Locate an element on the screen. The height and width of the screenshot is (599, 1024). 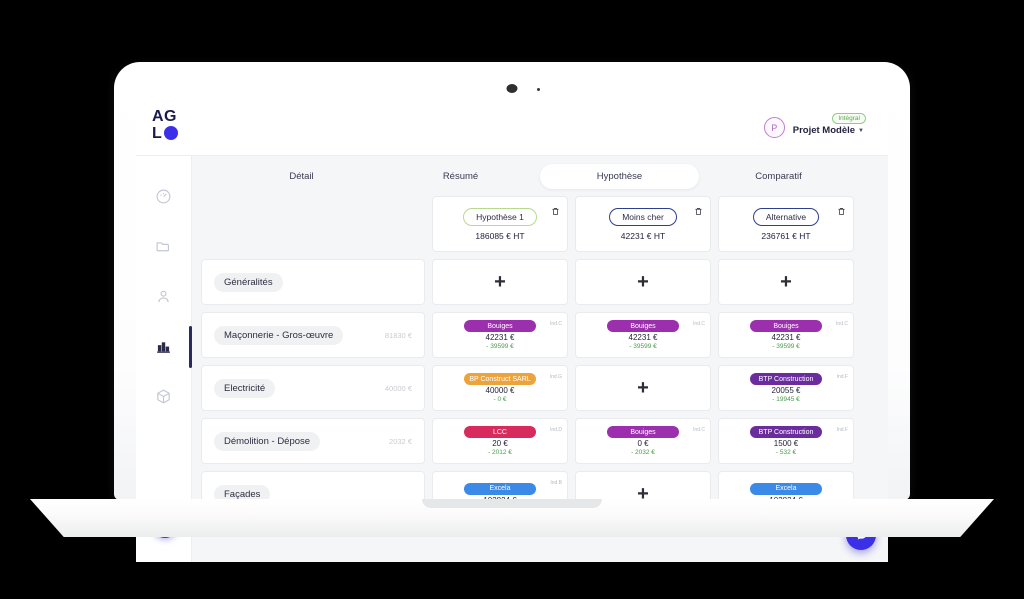
hypothesis-card-1: Hypothèse 1 186085 € HT is located at coordinates (500, 224).